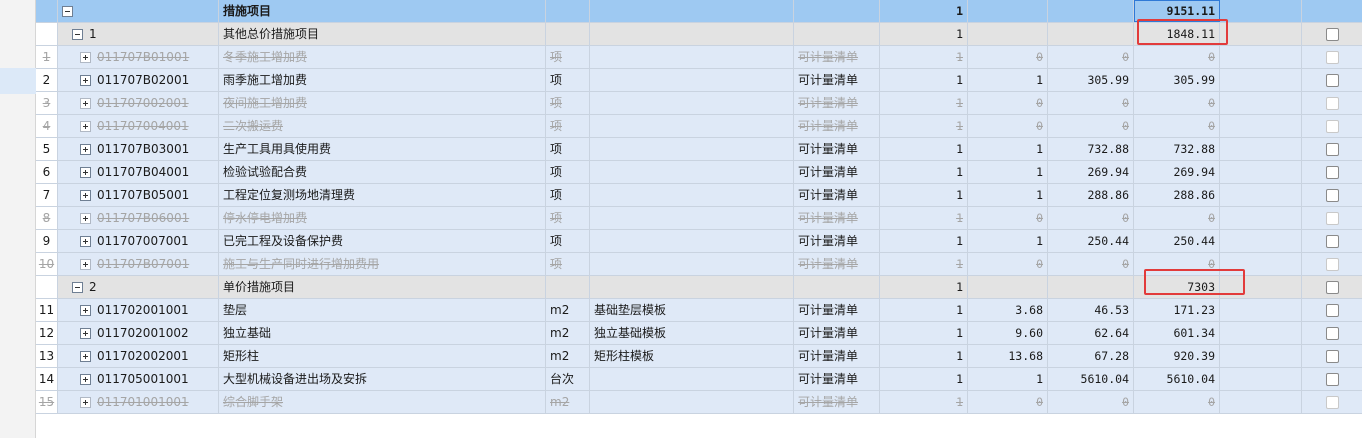 This screenshot has height=438, width=1362. I want to click on code-cell: 011702002001, so click(138, 356).